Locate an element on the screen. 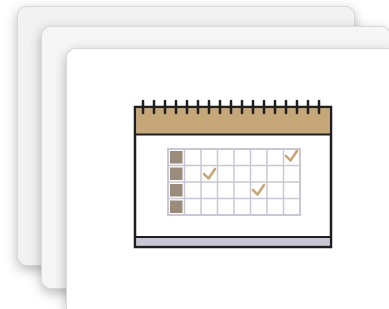 This screenshot has width=389, height=309. calendar-footer-bar is located at coordinates (233, 241).